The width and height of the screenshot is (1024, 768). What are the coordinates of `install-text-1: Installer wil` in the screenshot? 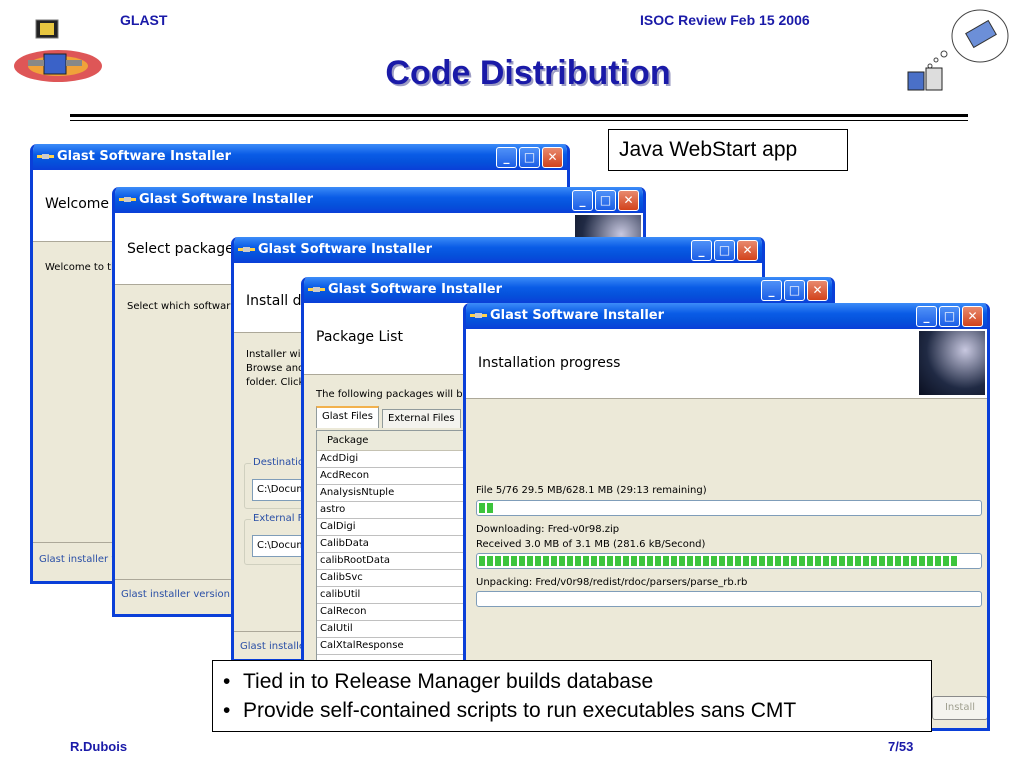 It's located at (275, 354).